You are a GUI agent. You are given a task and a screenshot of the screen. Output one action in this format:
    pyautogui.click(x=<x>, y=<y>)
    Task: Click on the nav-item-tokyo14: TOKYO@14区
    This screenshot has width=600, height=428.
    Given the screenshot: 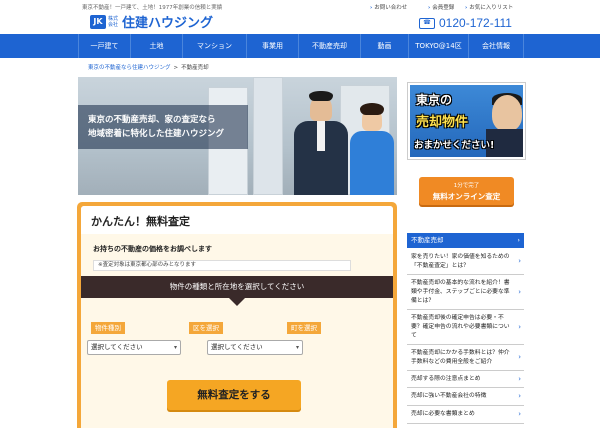 What is the action you would take?
    pyautogui.click(x=438, y=46)
    